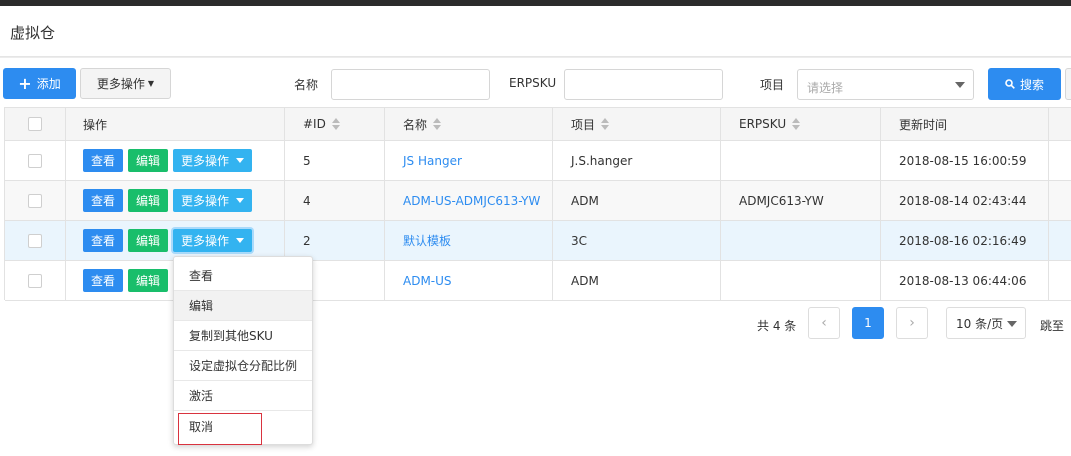 This screenshot has width=1071, height=456. I want to click on pagination-page-button: 1, so click(868, 323).